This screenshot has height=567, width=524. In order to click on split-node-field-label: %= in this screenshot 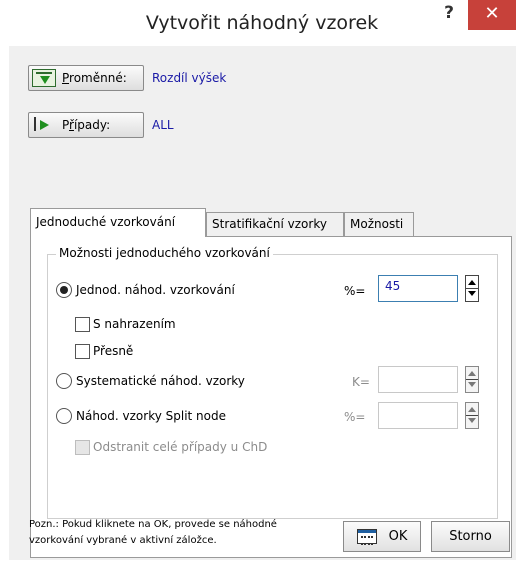, I will do `click(355, 417)`.